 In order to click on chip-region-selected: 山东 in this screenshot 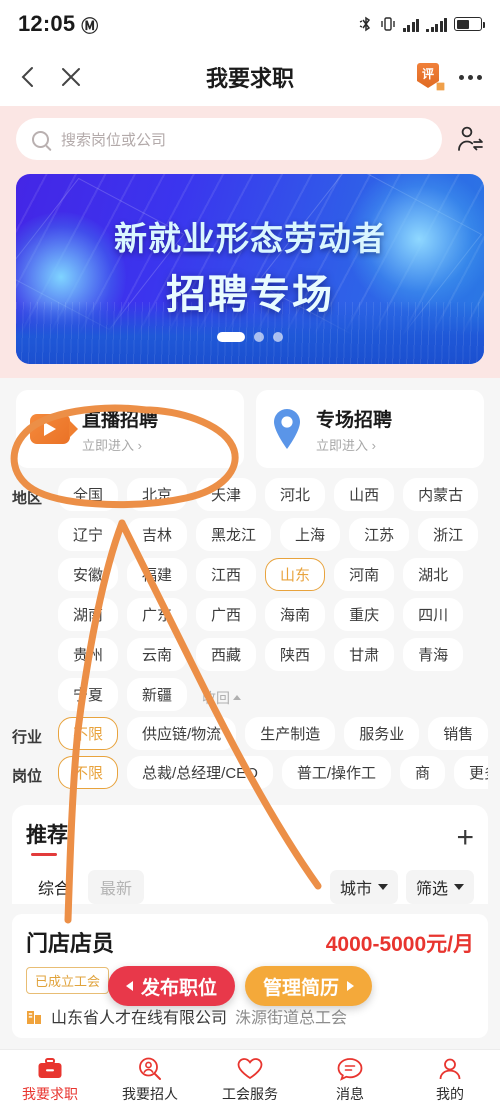, I will do `click(295, 574)`.